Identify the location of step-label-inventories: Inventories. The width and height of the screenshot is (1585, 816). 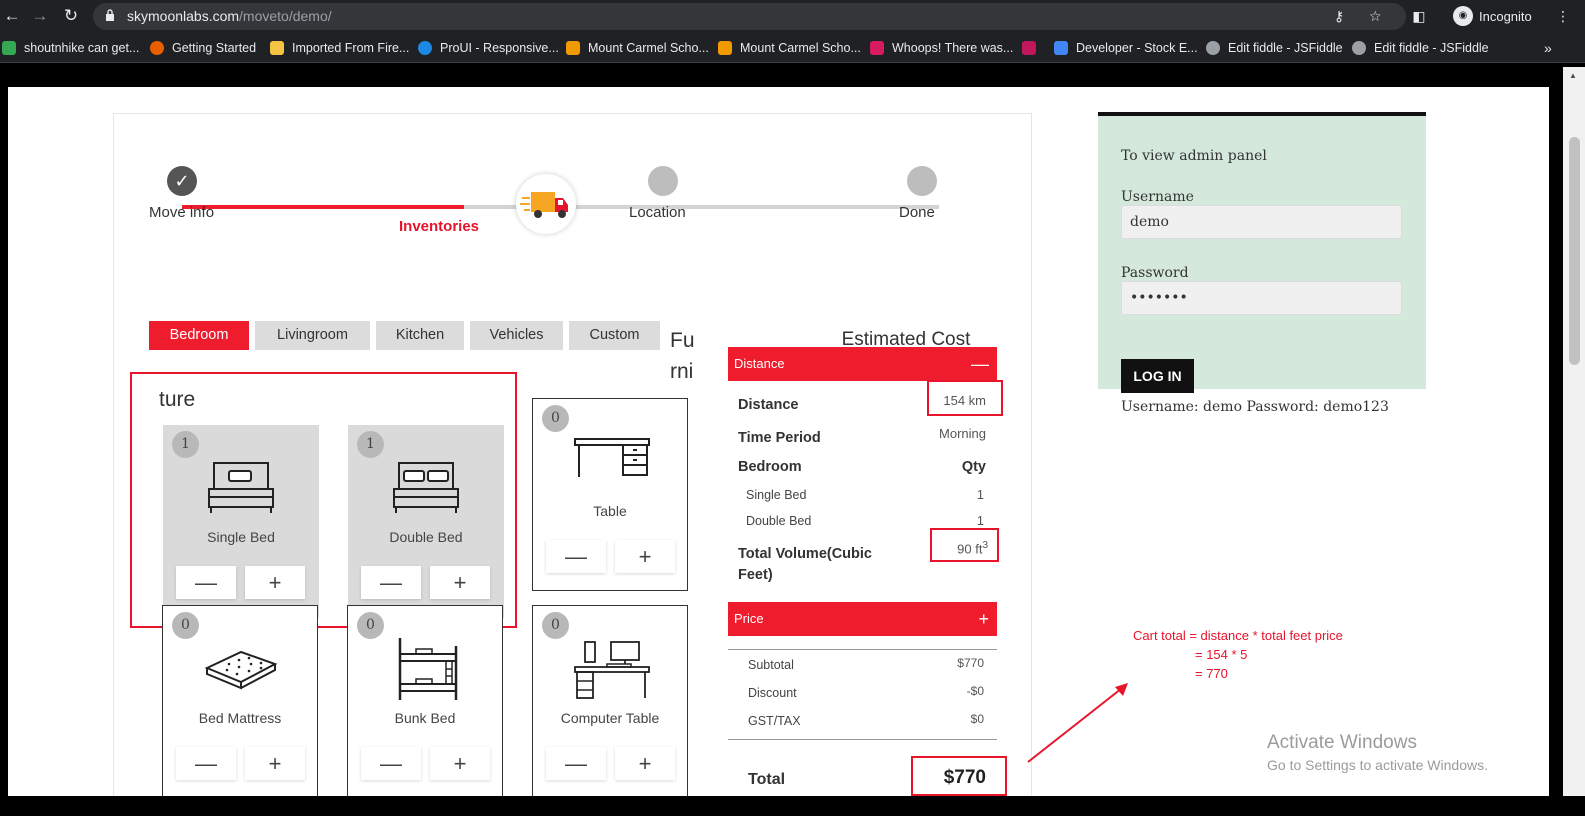
(439, 226).